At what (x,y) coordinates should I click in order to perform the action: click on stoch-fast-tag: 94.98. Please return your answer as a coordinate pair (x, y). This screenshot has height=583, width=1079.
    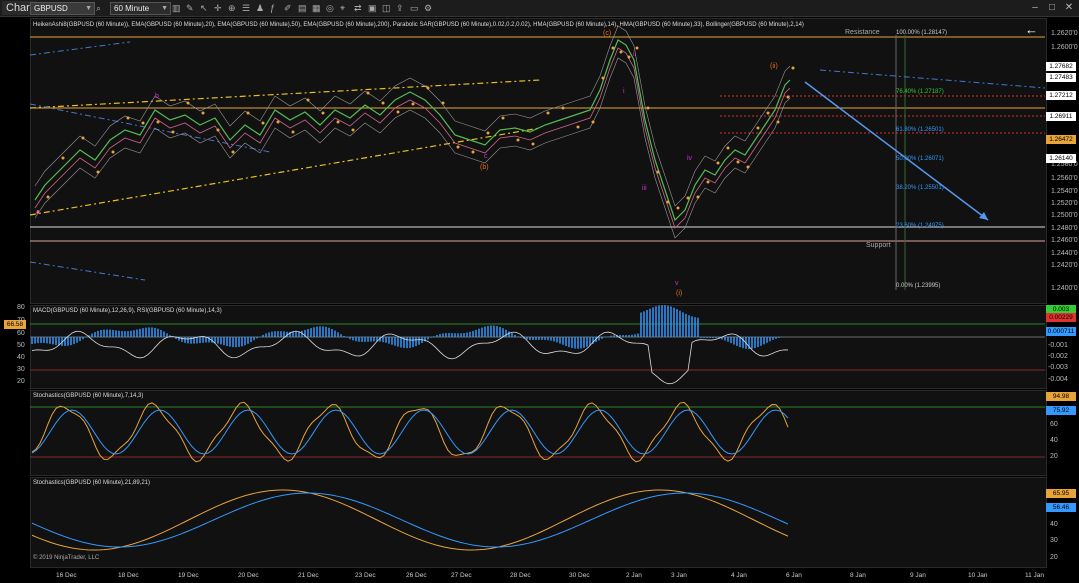
    Looking at the image, I should click on (1061, 396).